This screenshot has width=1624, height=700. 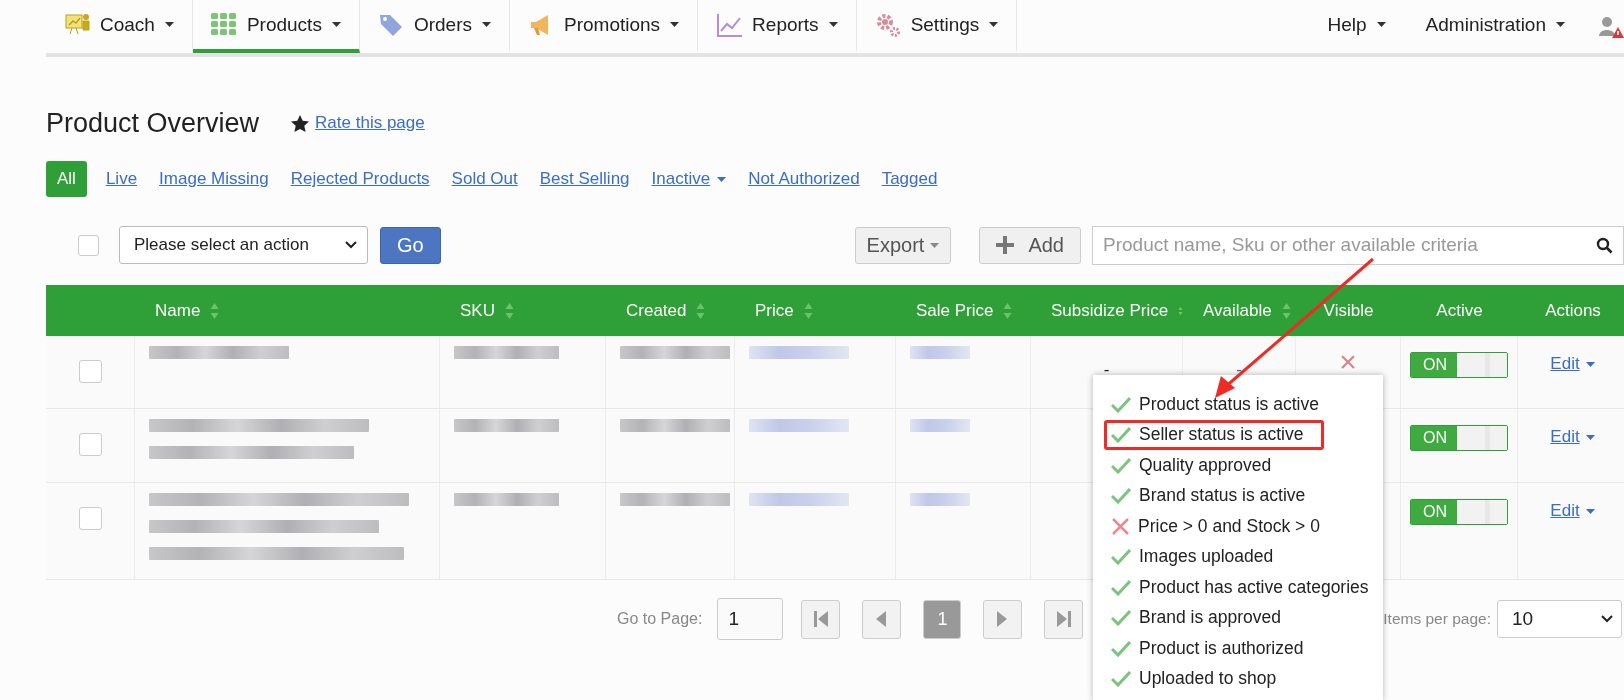 What do you see at coordinates (909, 179) in the screenshot?
I see `filter-tab: Tagged` at bounding box center [909, 179].